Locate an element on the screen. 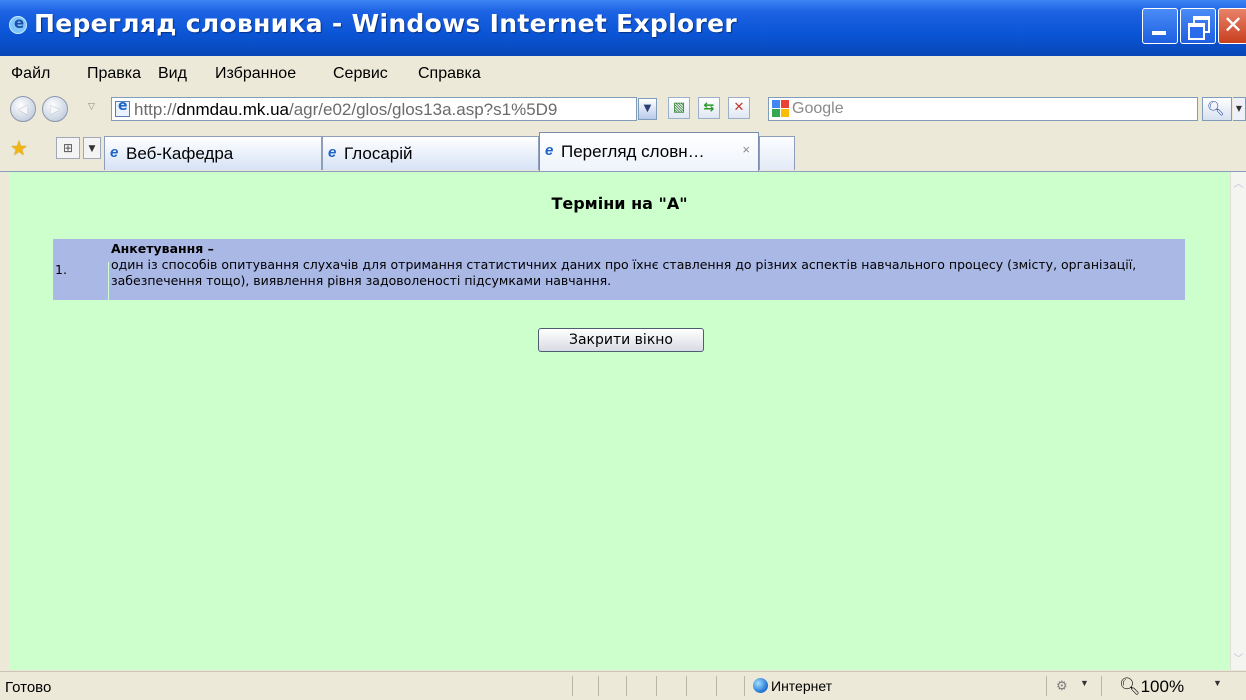  quick-tabs-icon: ⊞ is located at coordinates (68, 148).